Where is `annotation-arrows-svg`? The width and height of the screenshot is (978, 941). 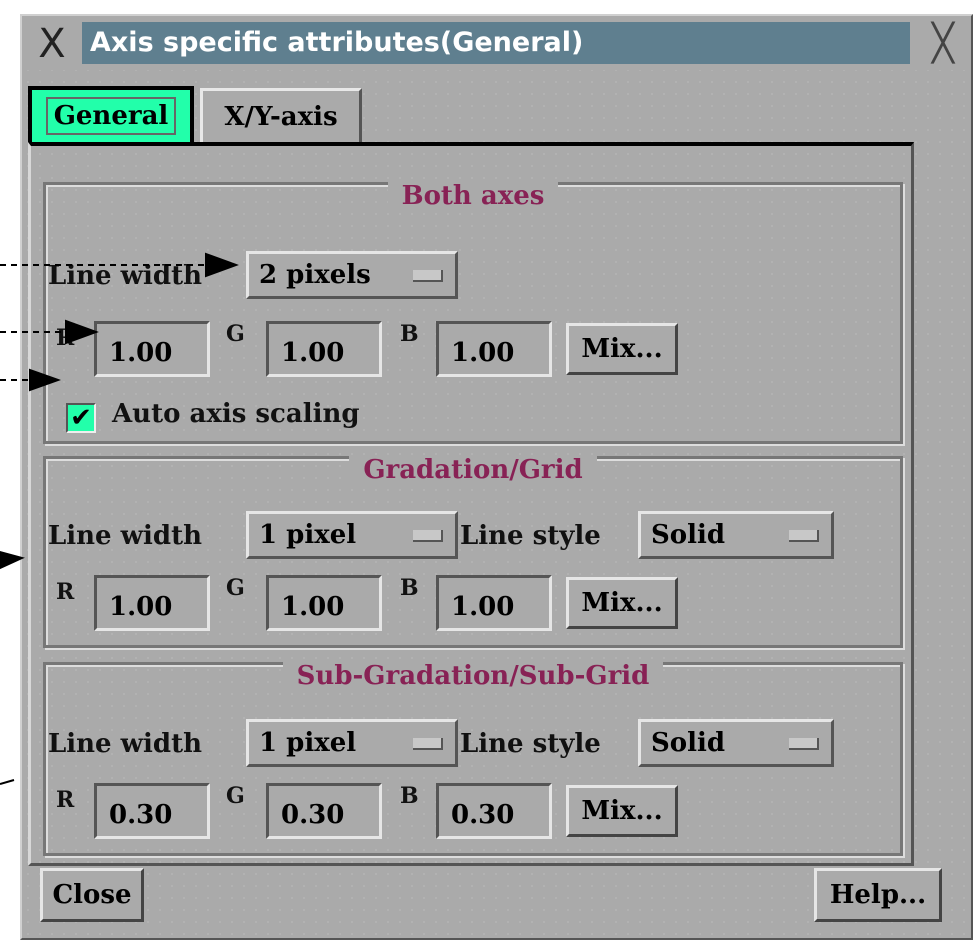 annotation-arrows-svg is located at coordinates (119, 518).